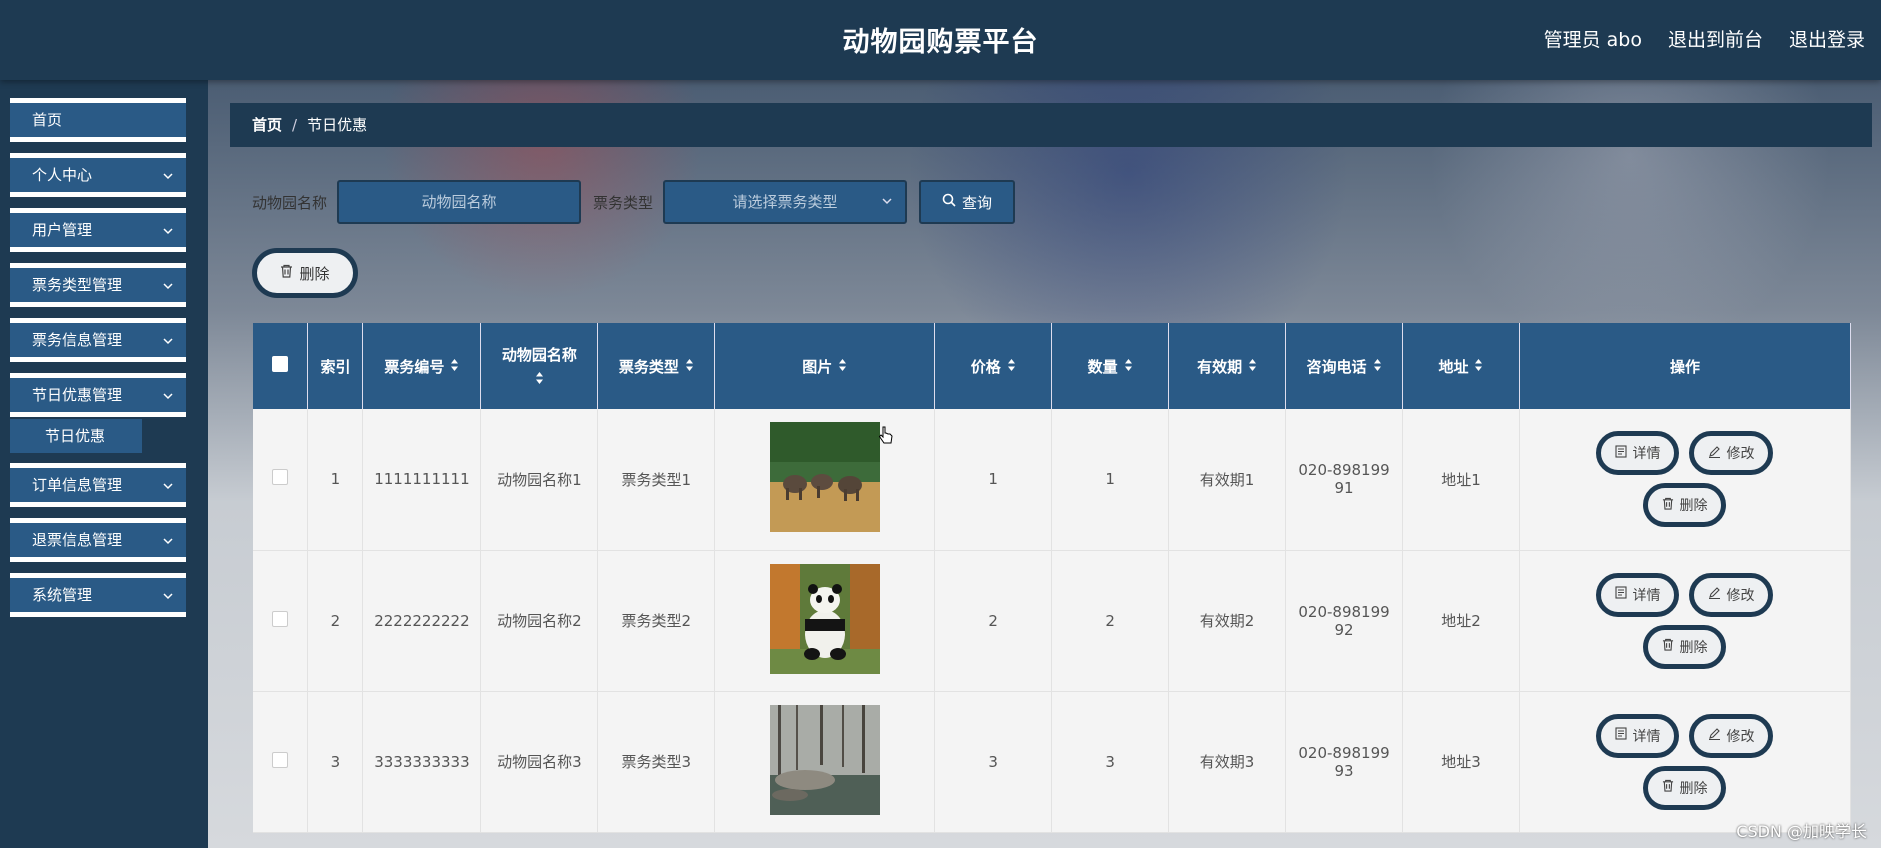 This screenshot has height=848, width=1881. What do you see at coordinates (949, 202) in the screenshot?
I see `search-icon` at bounding box center [949, 202].